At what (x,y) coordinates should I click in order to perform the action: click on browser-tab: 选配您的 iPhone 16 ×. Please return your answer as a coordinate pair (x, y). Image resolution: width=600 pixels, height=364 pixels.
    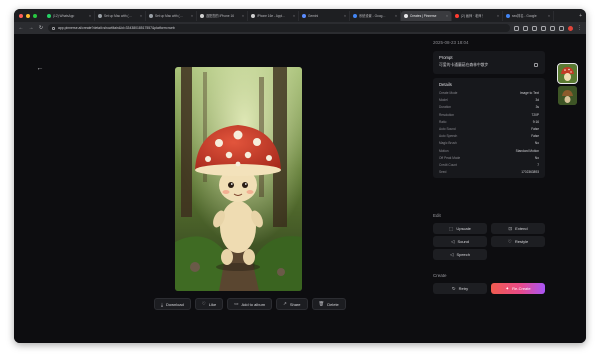
    Looking at the image, I should click on (222, 15).